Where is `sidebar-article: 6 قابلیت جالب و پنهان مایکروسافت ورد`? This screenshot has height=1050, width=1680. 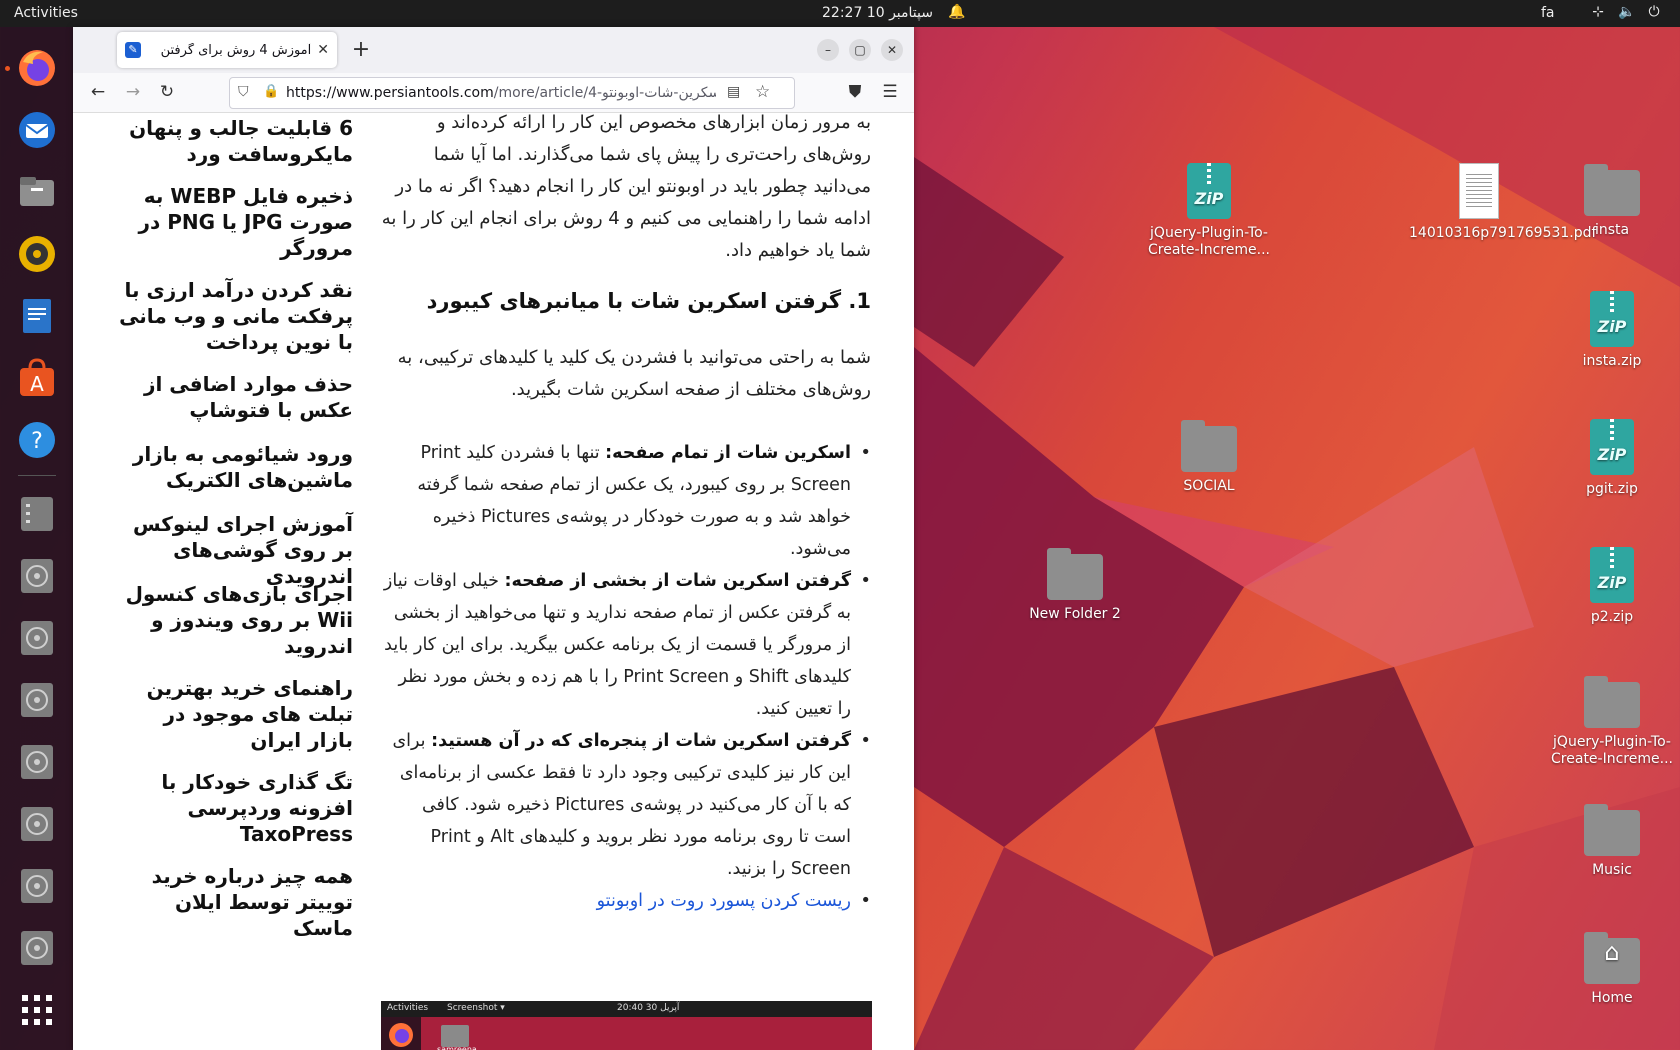 sidebar-article: 6 قابلیت جالب و پنهان مایکروسافت ورد is located at coordinates (233, 141).